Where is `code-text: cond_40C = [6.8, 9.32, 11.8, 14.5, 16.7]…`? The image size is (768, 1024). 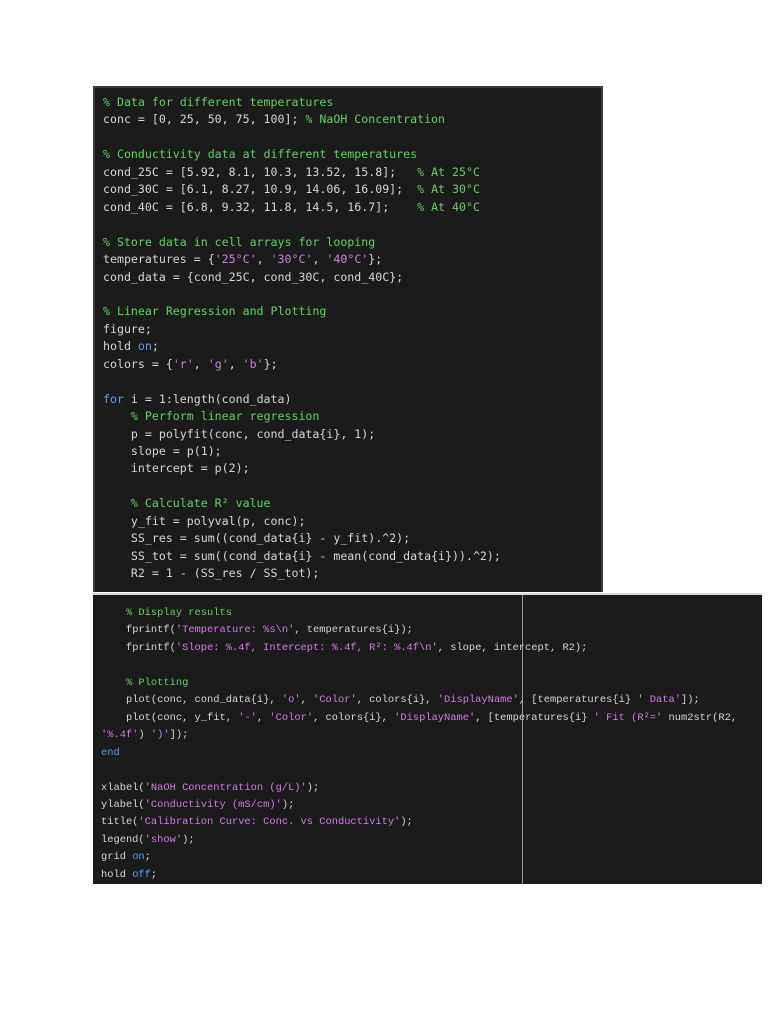
code-text: cond_40C = [6.8, 9.32, 11.8, 14.5, 16.7]… is located at coordinates (260, 206).